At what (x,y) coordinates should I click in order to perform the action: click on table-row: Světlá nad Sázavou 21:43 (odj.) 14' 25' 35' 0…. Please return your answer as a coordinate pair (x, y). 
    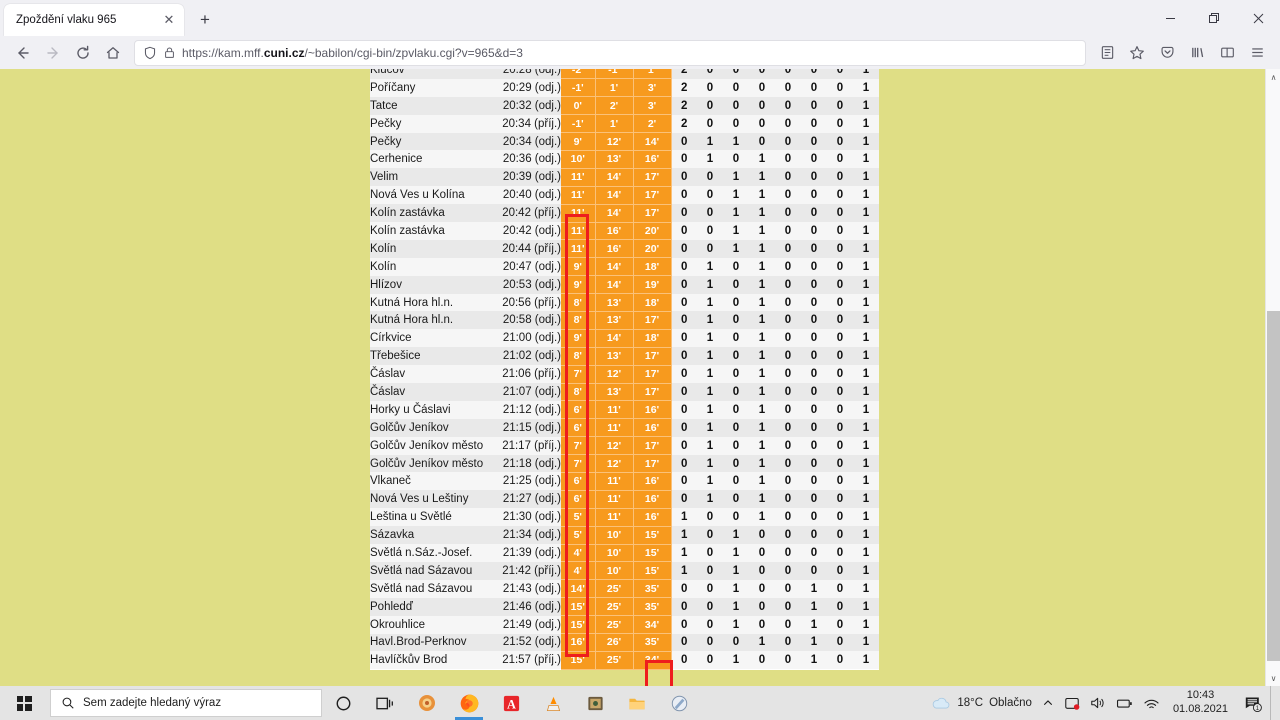
    Looking at the image, I should click on (624, 589).